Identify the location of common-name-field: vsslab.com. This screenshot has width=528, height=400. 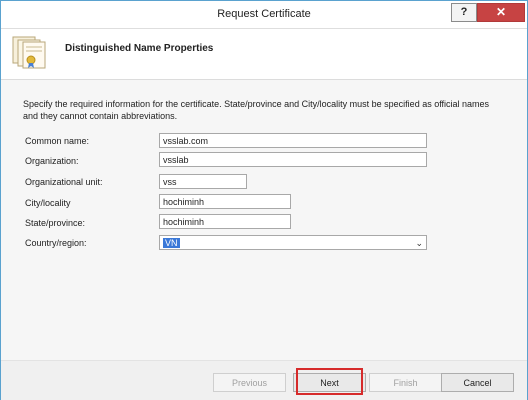
(293, 140).